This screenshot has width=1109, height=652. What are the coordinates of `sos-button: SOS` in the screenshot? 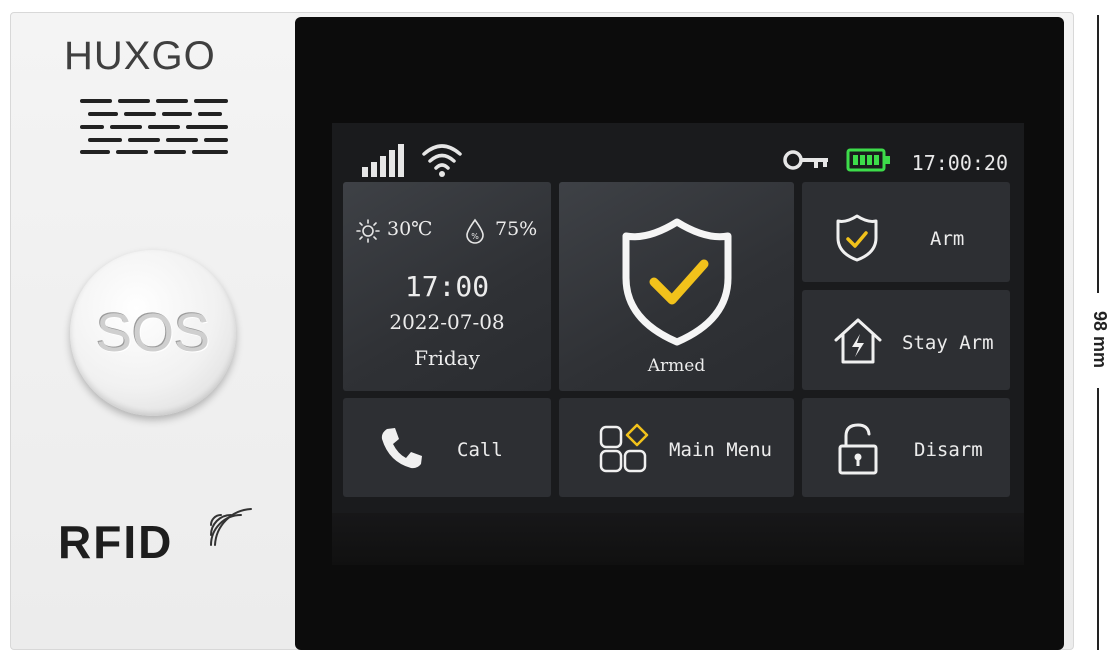 It's located at (153, 333).